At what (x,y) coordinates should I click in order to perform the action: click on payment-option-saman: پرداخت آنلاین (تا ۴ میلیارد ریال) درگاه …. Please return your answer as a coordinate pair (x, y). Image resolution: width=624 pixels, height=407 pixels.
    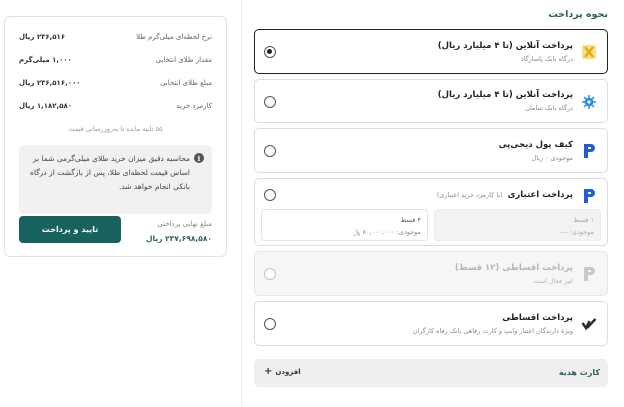
    Looking at the image, I should click on (431, 101).